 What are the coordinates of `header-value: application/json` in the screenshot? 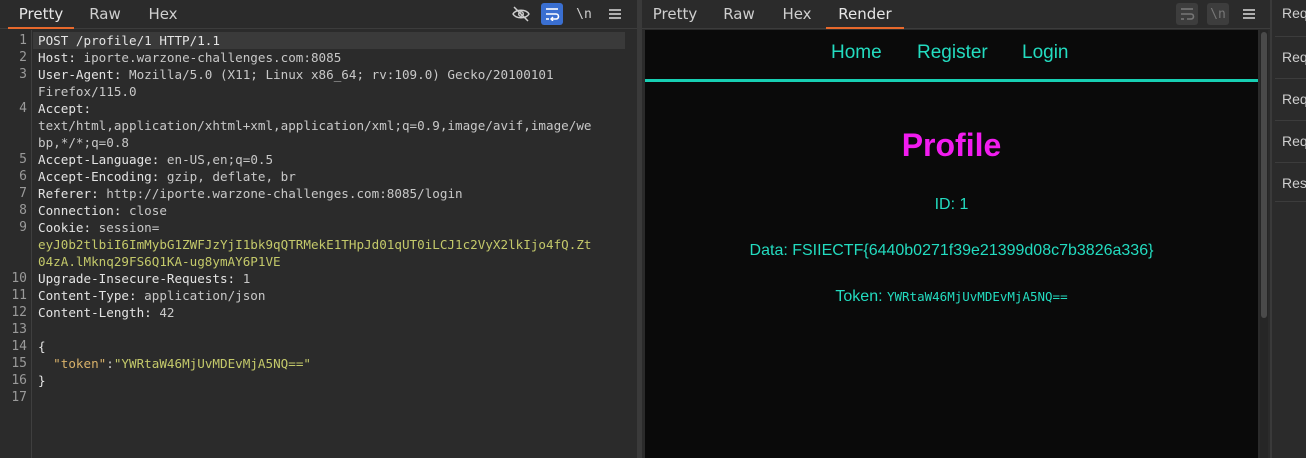 It's located at (201, 295).